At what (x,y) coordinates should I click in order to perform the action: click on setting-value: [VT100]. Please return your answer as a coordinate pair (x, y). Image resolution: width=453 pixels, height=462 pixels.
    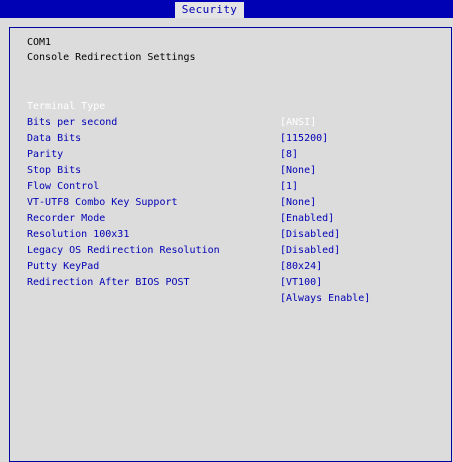
    Looking at the image, I should click on (301, 283).